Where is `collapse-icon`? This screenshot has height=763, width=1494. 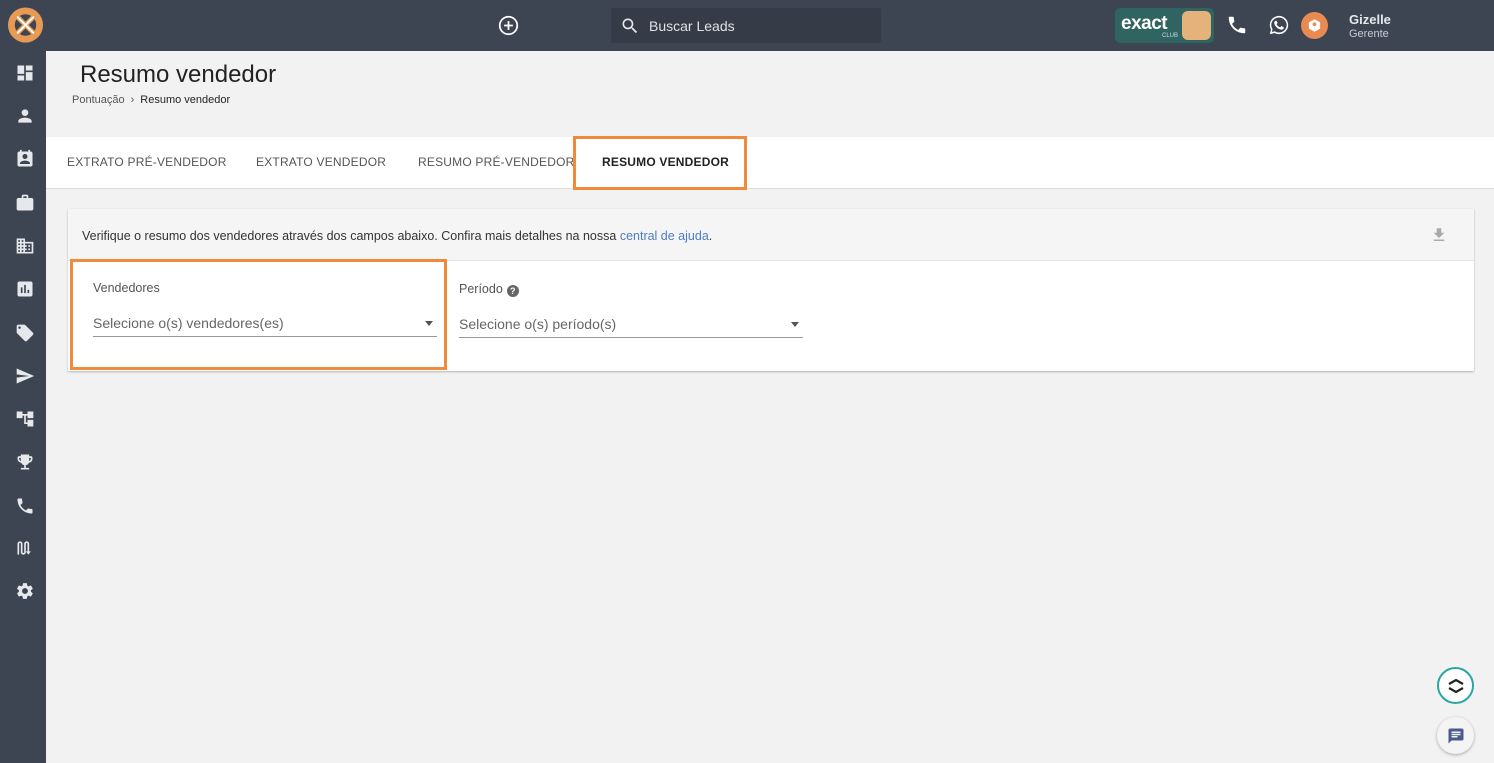
collapse-icon is located at coordinates (1455, 685).